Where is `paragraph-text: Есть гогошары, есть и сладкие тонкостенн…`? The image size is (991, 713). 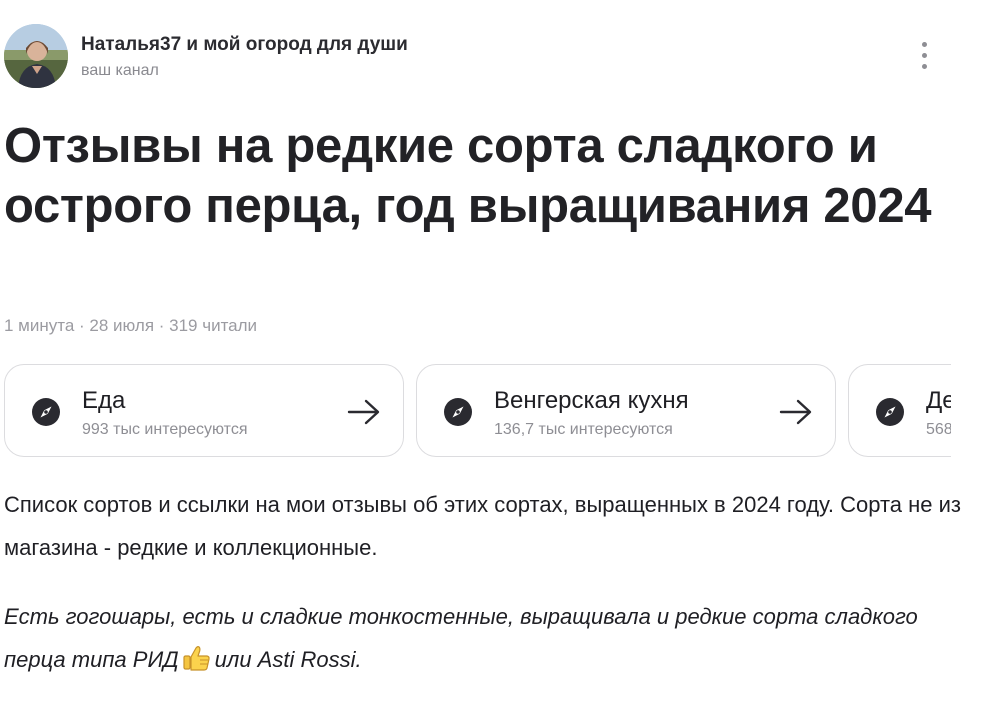
paragraph-text: Есть гогошары, есть и сладкие тонкостенн… is located at coordinates (461, 638).